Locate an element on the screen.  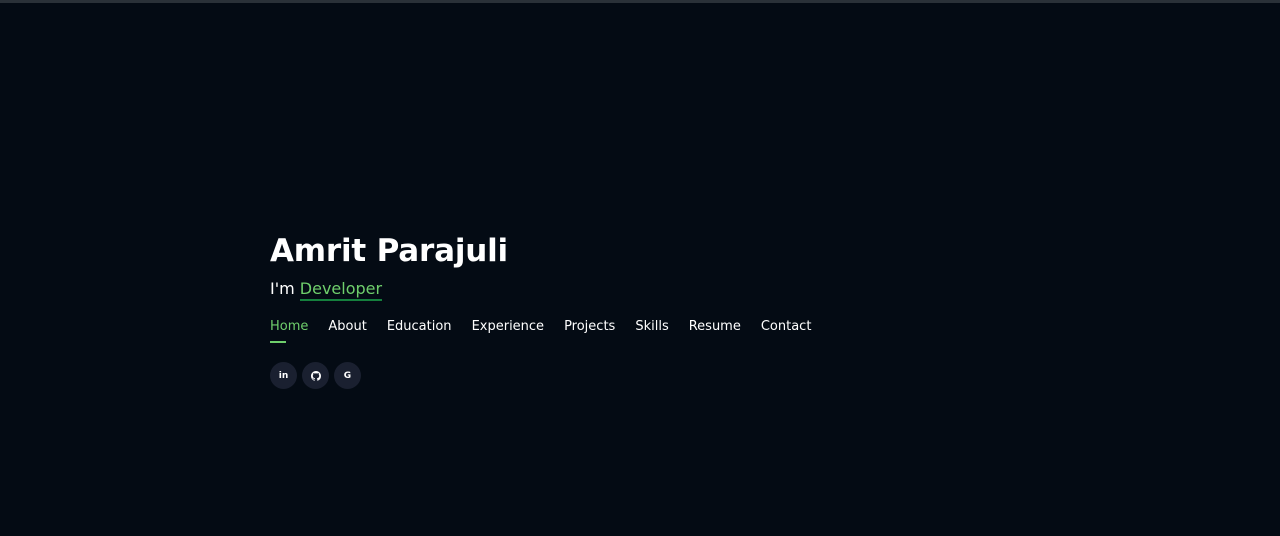
github-icon is located at coordinates (315, 375).